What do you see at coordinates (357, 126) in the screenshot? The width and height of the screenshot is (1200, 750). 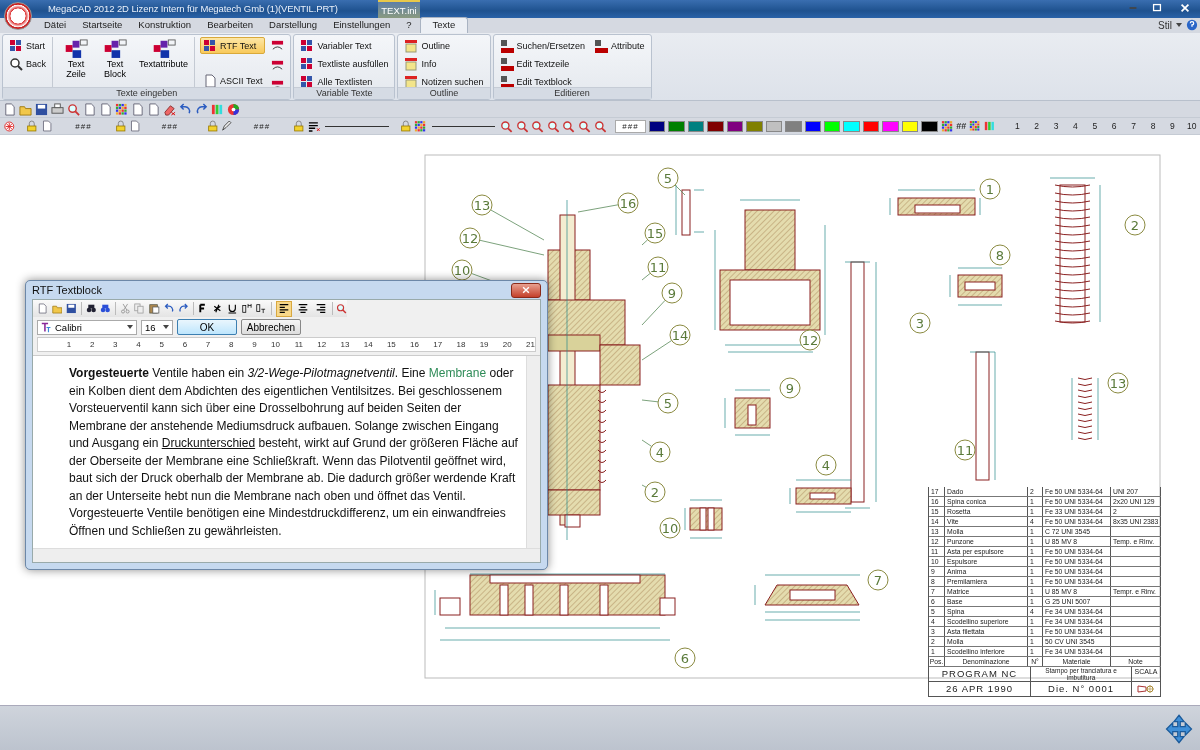 I see `line-style-selector` at bounding box center [357, 126].